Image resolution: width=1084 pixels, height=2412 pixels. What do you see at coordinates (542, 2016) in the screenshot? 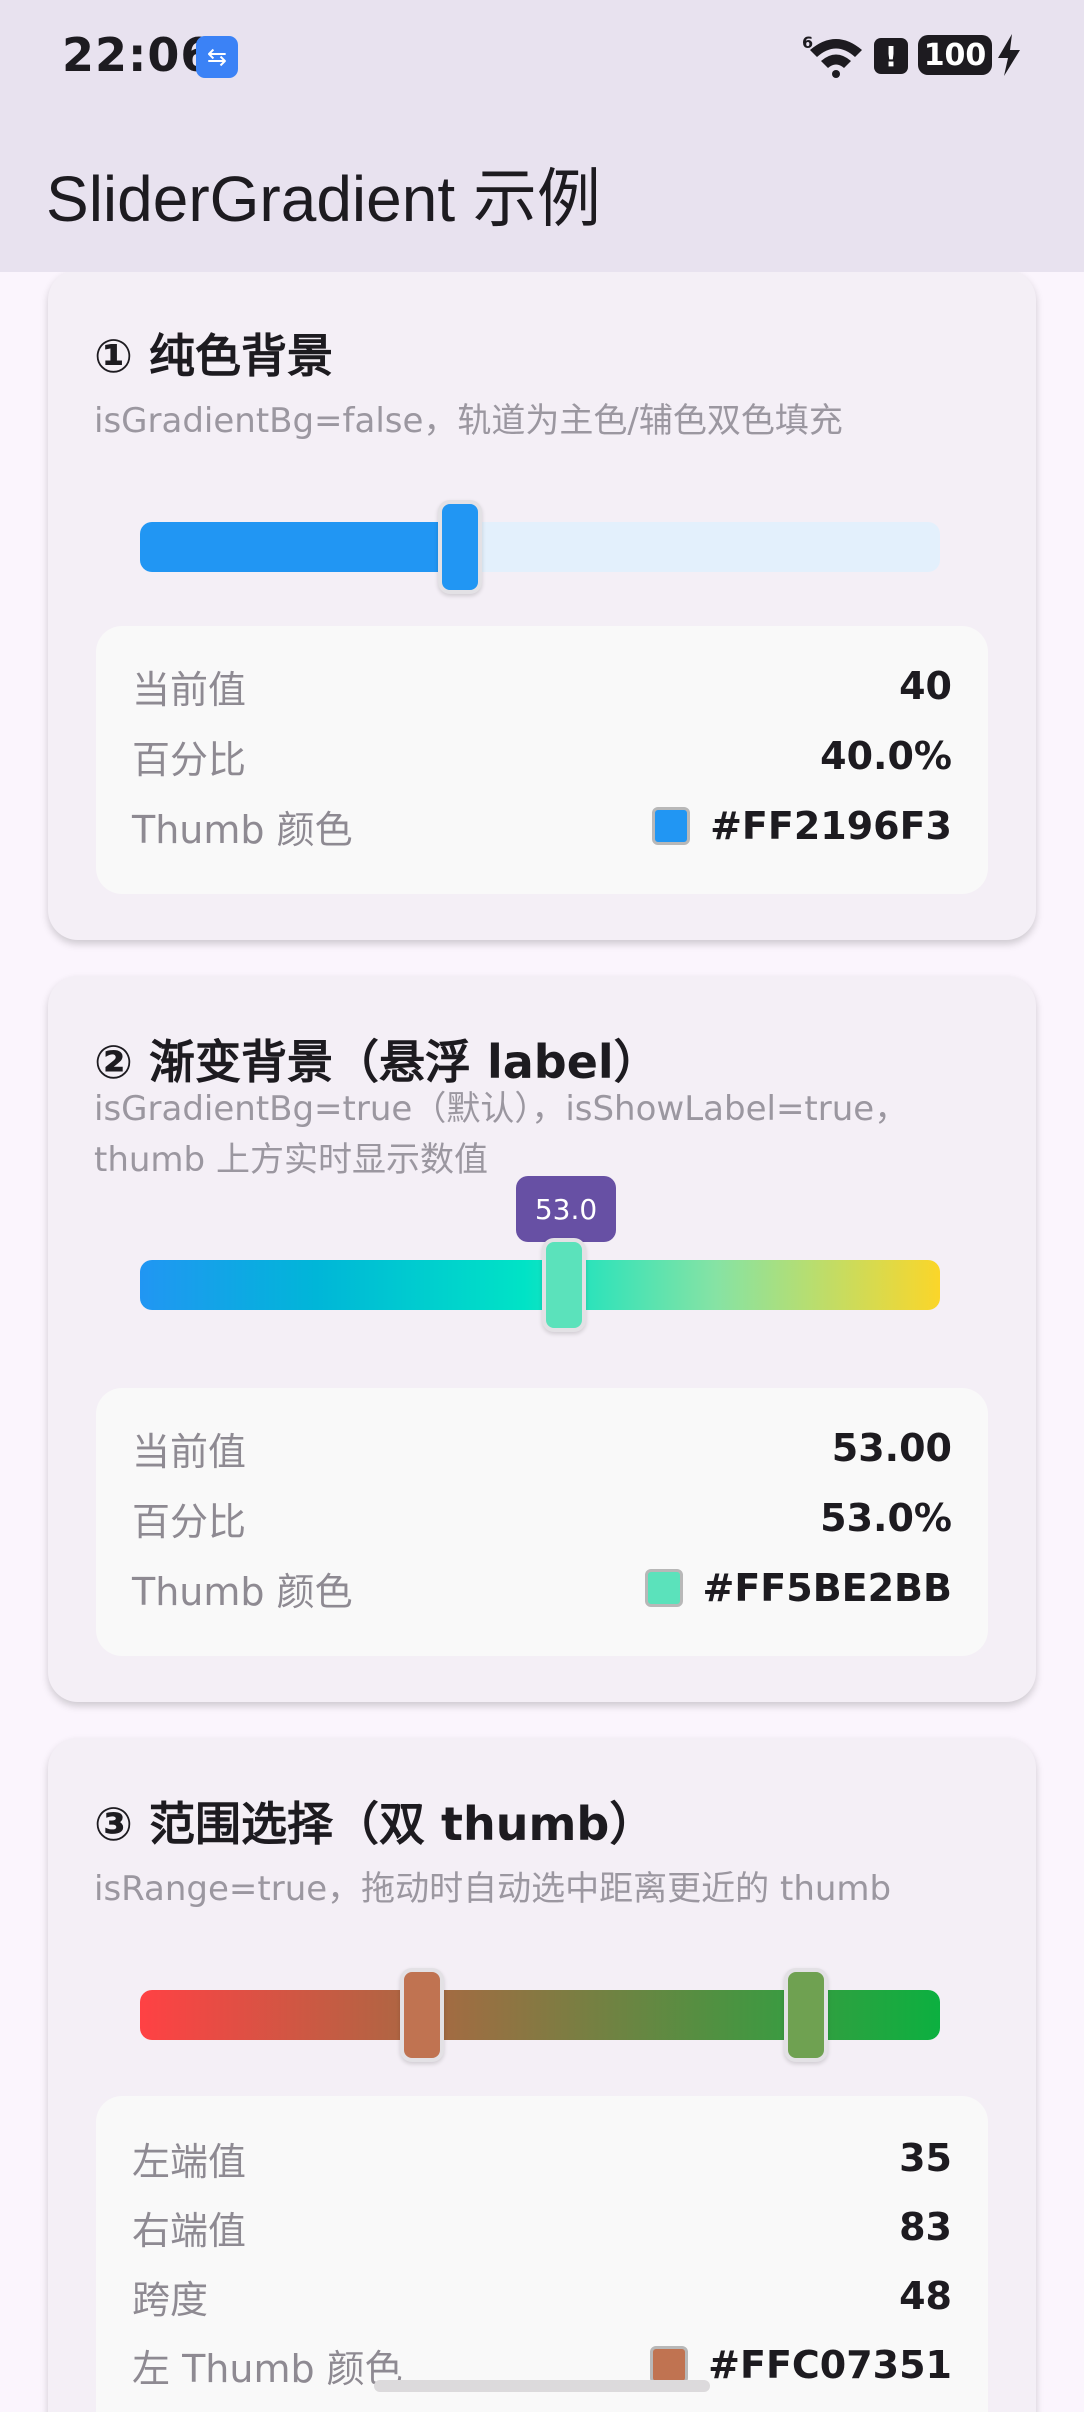
I see `range-slider` at bounding box center [542, 2016].